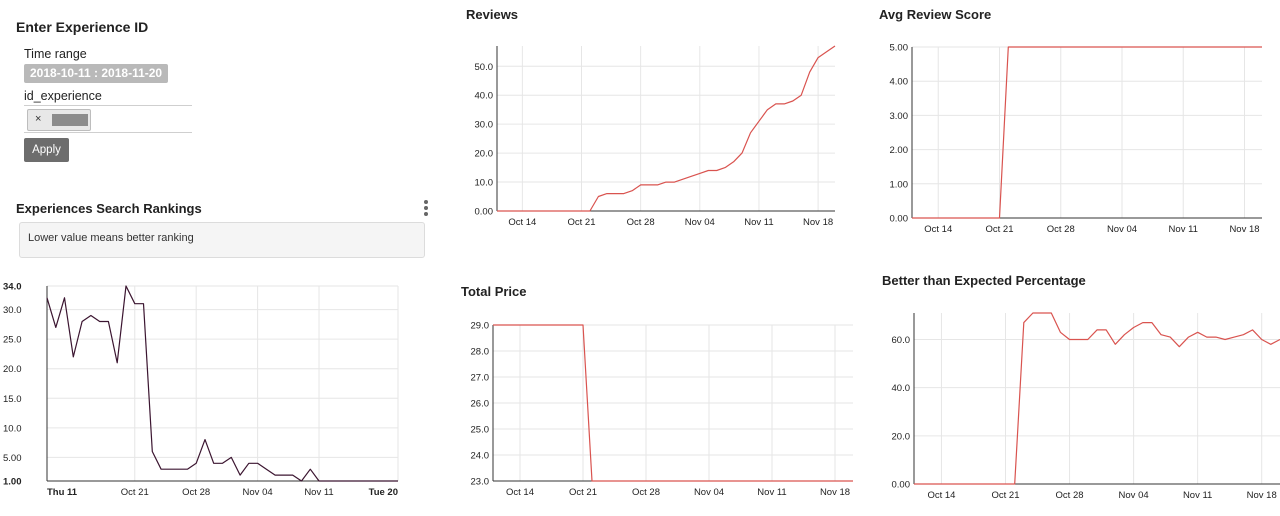 The image size is (1280, 516). What do you see at coordinates (96, 73) in the screenshot?
I see `time-range-value: 2018-10-11 : 2018-11-20` at bounding box center [96, 73].